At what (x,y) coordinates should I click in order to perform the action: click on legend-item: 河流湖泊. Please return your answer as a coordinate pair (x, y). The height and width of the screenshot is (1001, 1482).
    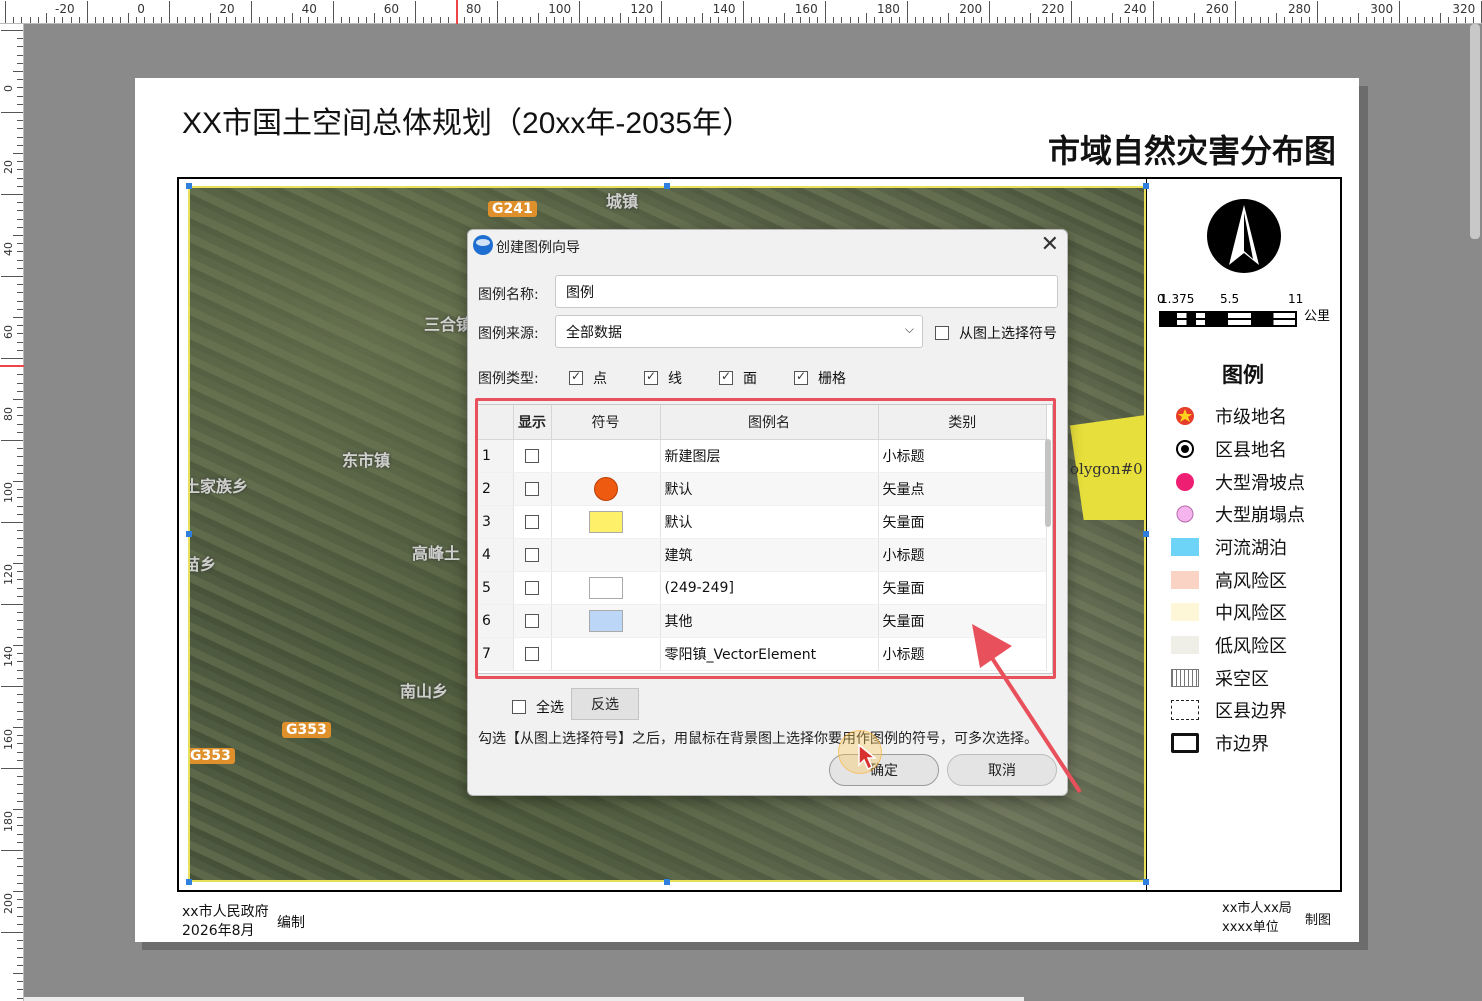
    Looking at the image, I should click on (1255, 547).